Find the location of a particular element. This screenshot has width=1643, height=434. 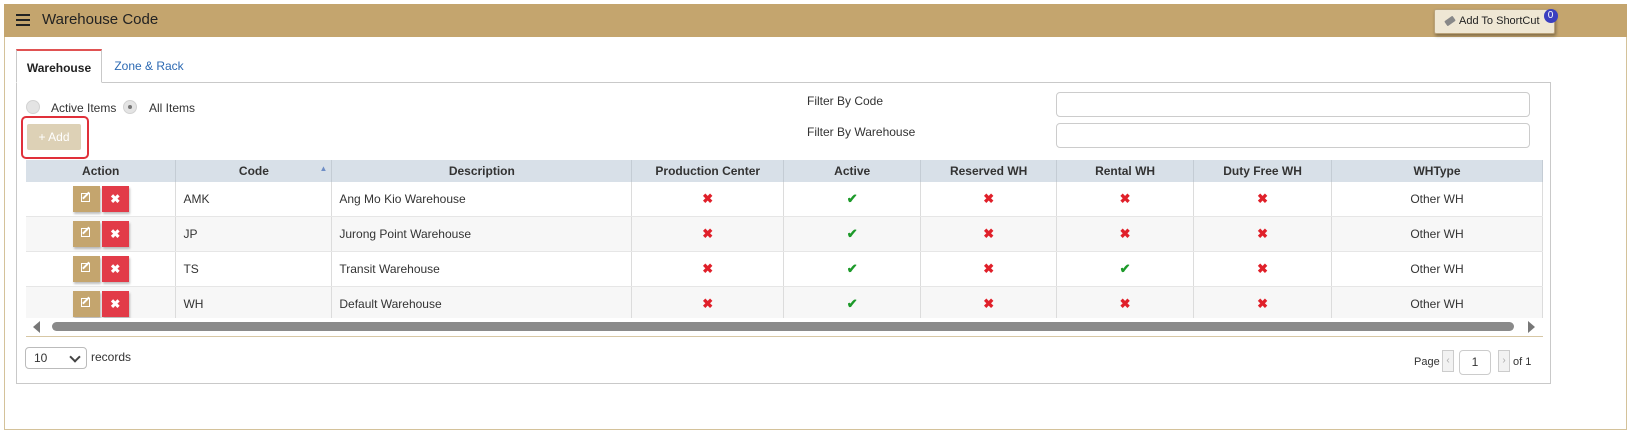

column-header-rental-wh: Rental WH is located at coordinates (1125, 171).